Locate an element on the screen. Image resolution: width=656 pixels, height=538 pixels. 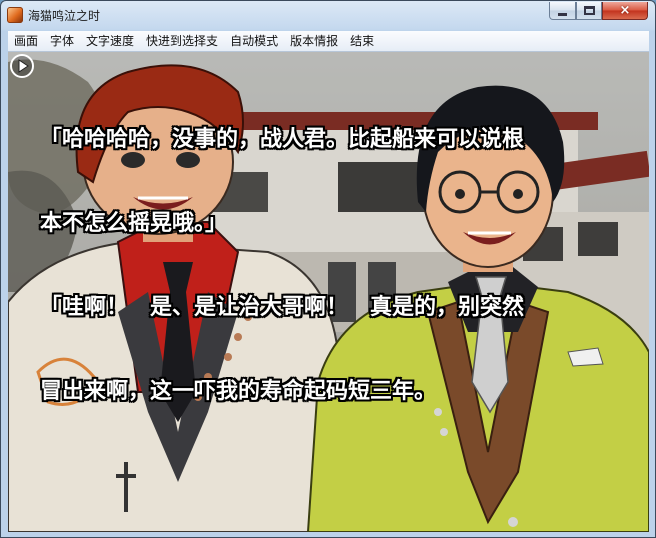
close-icon: × is located at coordinates (625, 10).